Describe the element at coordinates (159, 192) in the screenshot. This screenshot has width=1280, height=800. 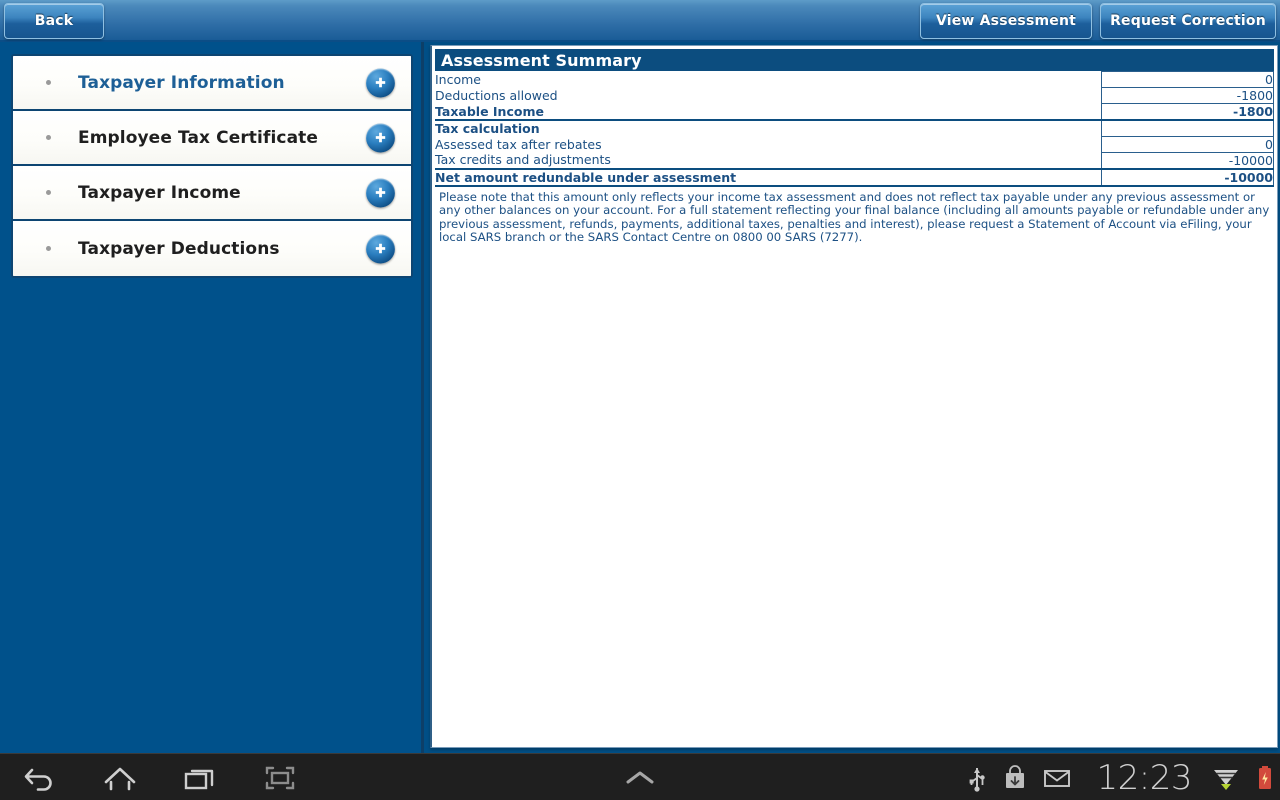
I see `sidebar-item-label: Taxpayer Income` at that location.